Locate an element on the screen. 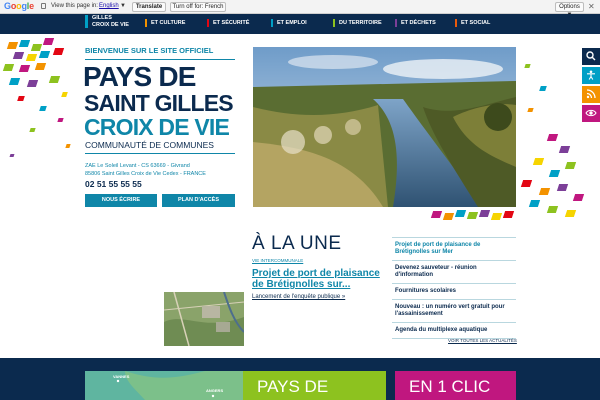 Image resolution: width=600 pixels, height=400 pixels. nav-item-culture: ET CULTURE is located at coordinates (165, 23).